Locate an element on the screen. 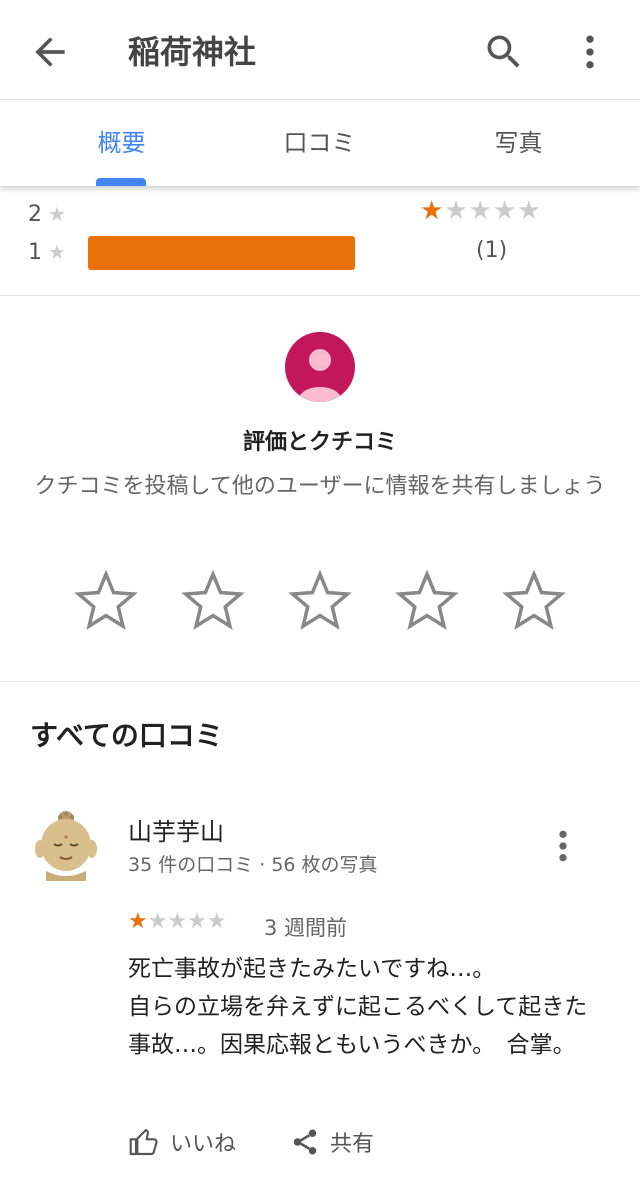  histogram-row-2: 2 ★ is located at coordinates (47, 214).